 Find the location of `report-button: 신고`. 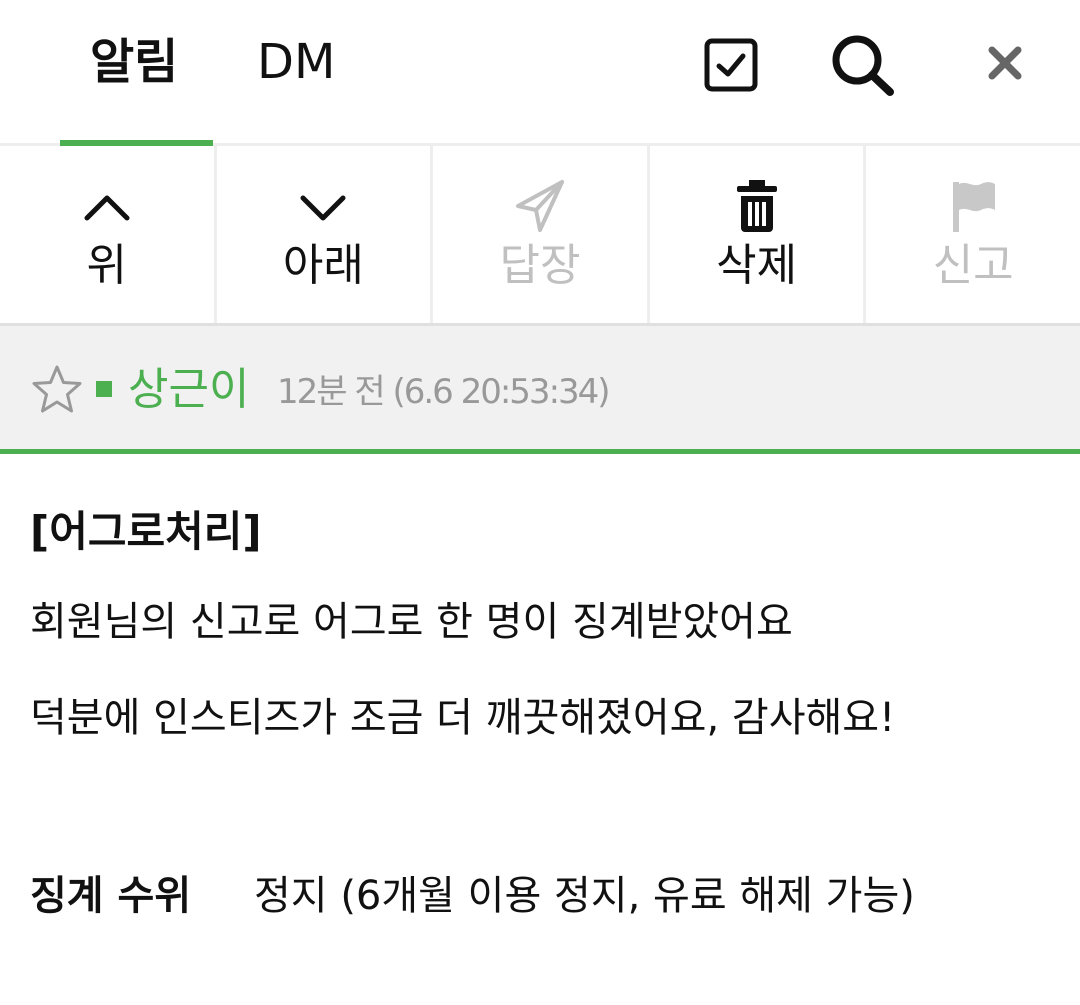

report-button: 신고 is located at coordinates (973, 234).